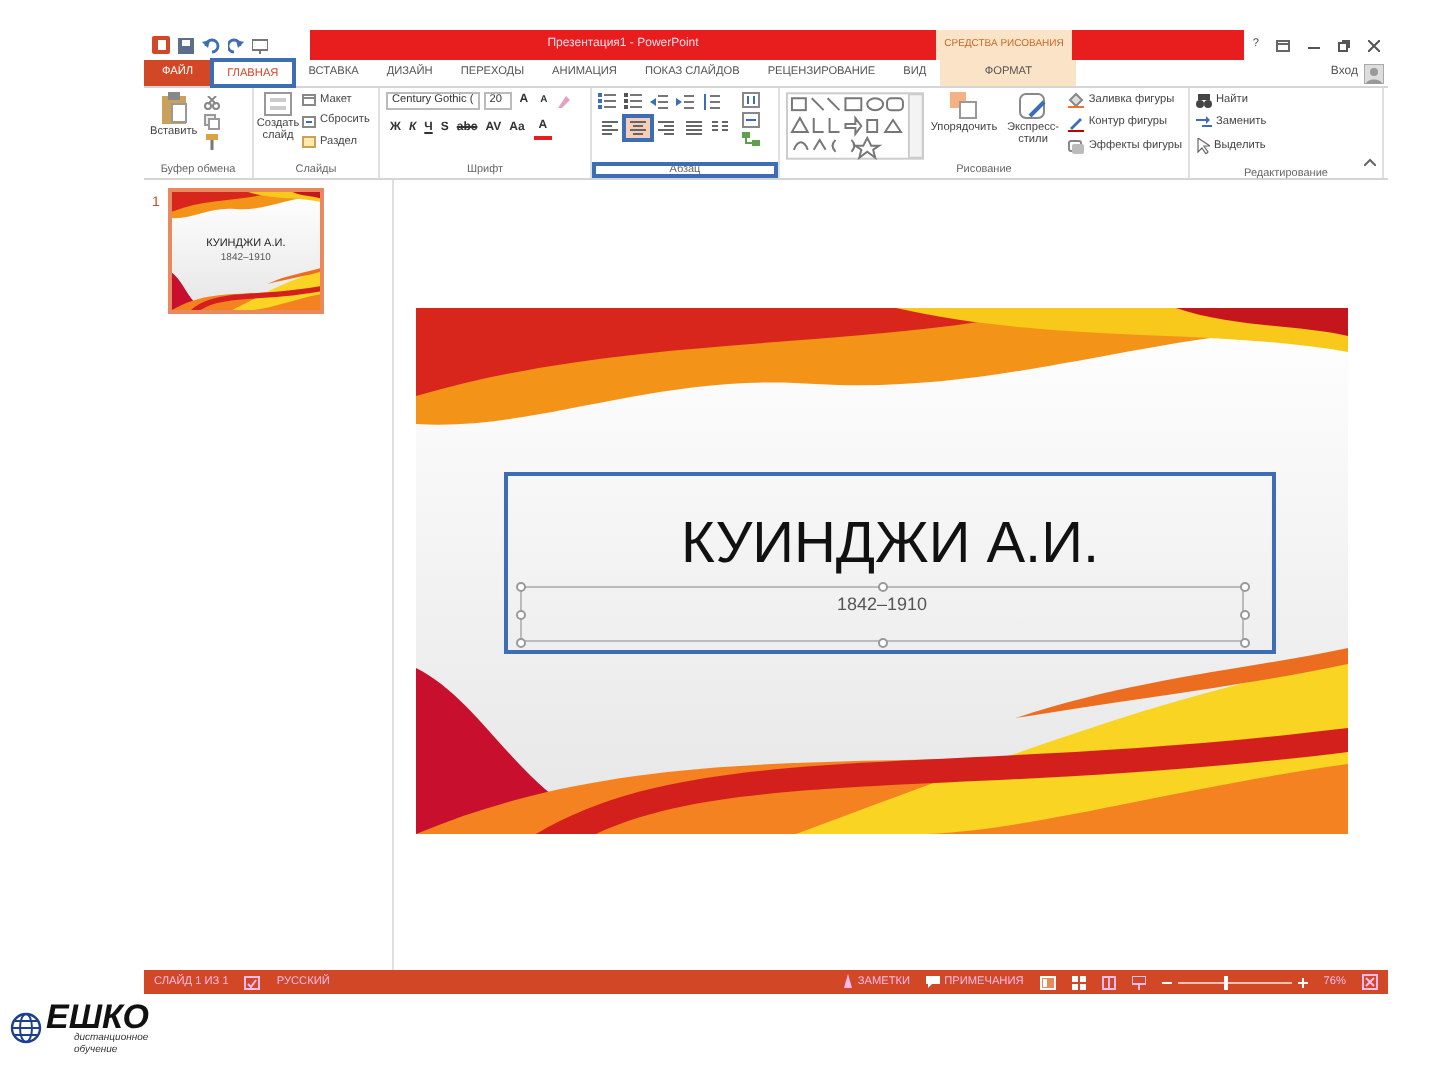 This screenshot has height=1080, width=1440. Describe the element at coordinates (964, 106) in the screenshot. I see `arrange-icon` at that location.